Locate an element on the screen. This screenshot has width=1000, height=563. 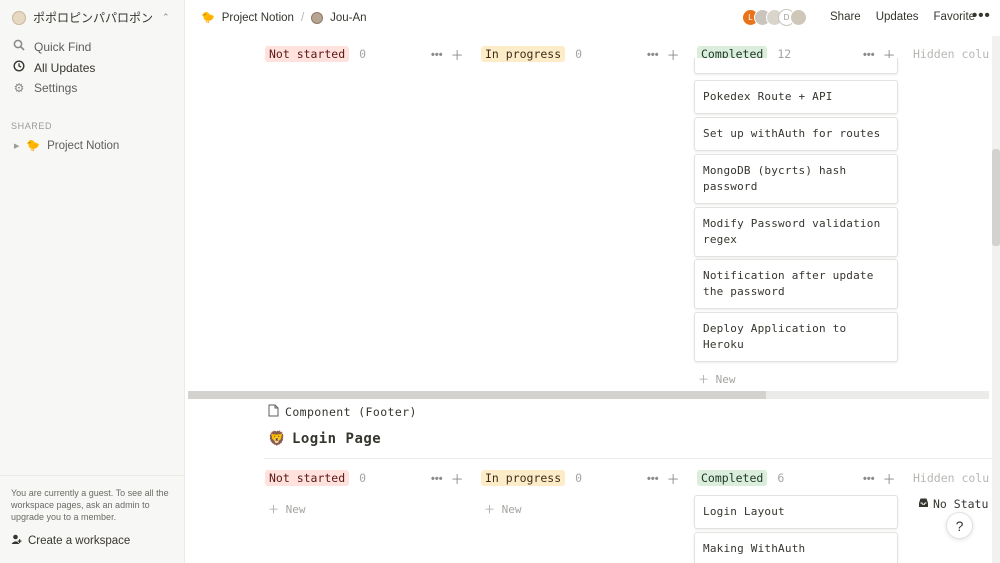
card-partial is located at coordinates (796, 66).